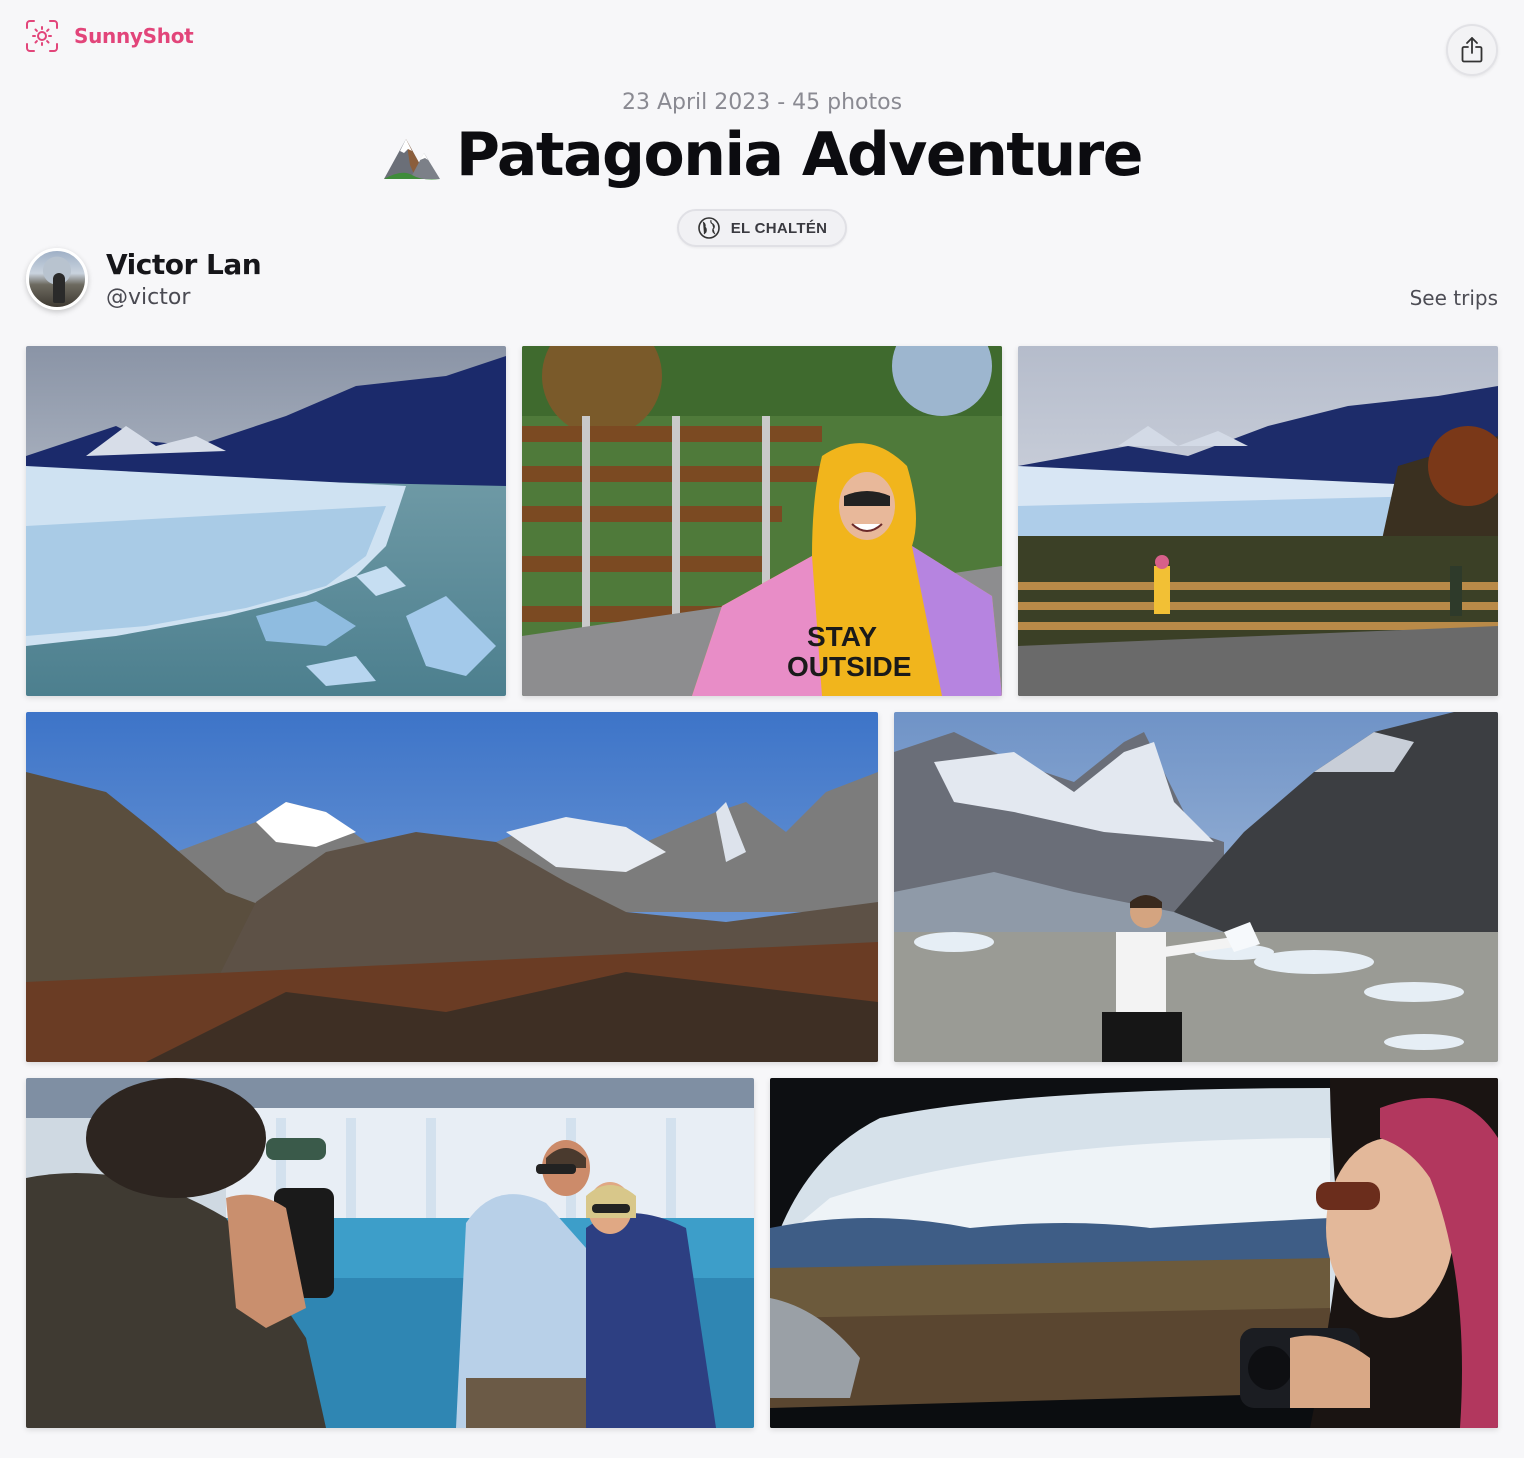 The image size is (1524, 1458). Describe the element at coordinates (452, 887) in the screenshot. I see `photo-mountain-range` at that location.